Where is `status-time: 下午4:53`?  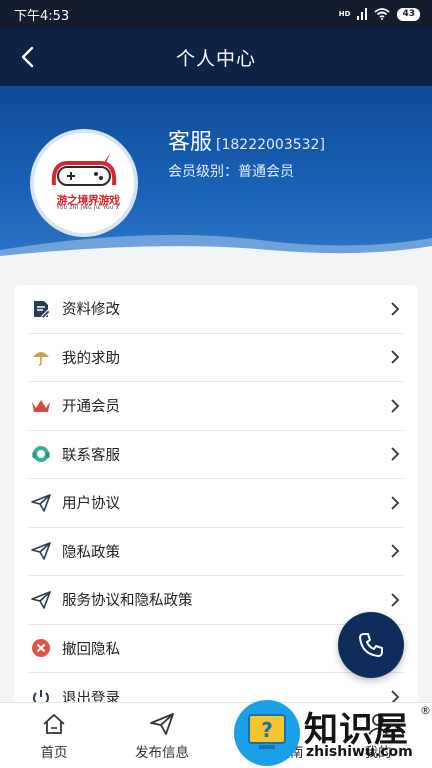
status-time: 下午4:53 is located at coordinates (42, 16).